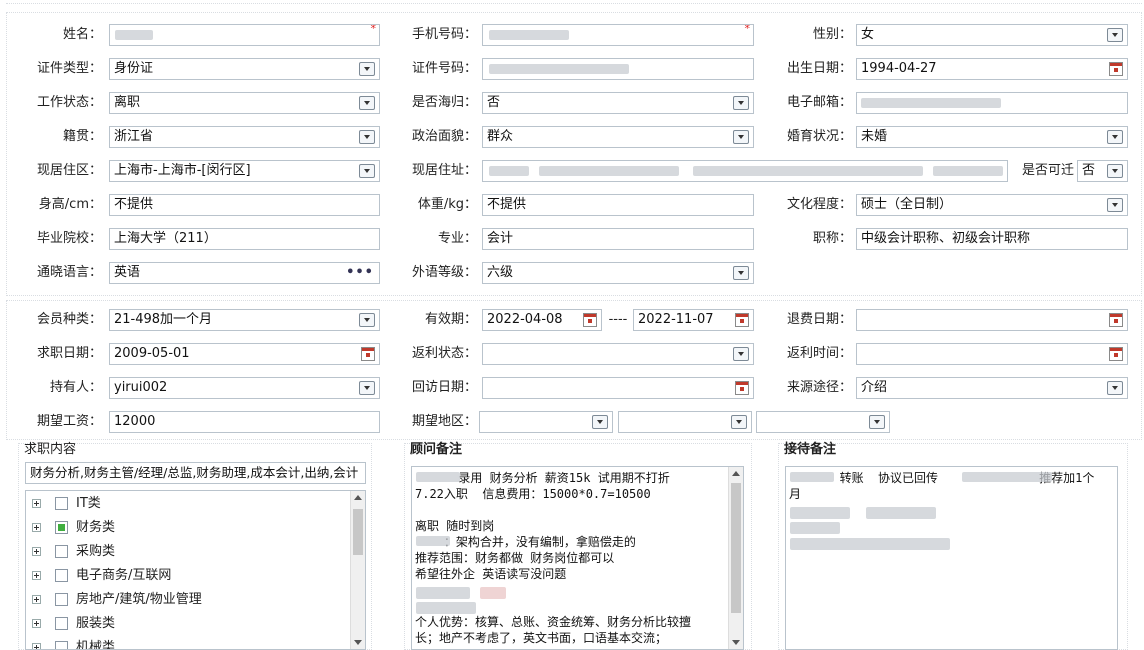 The image size is (1144, 650). What do you see at coordinates (134, 136) in the screenshot?
I see `native-place-value: 浙江省` at bounding box center [134, 136].